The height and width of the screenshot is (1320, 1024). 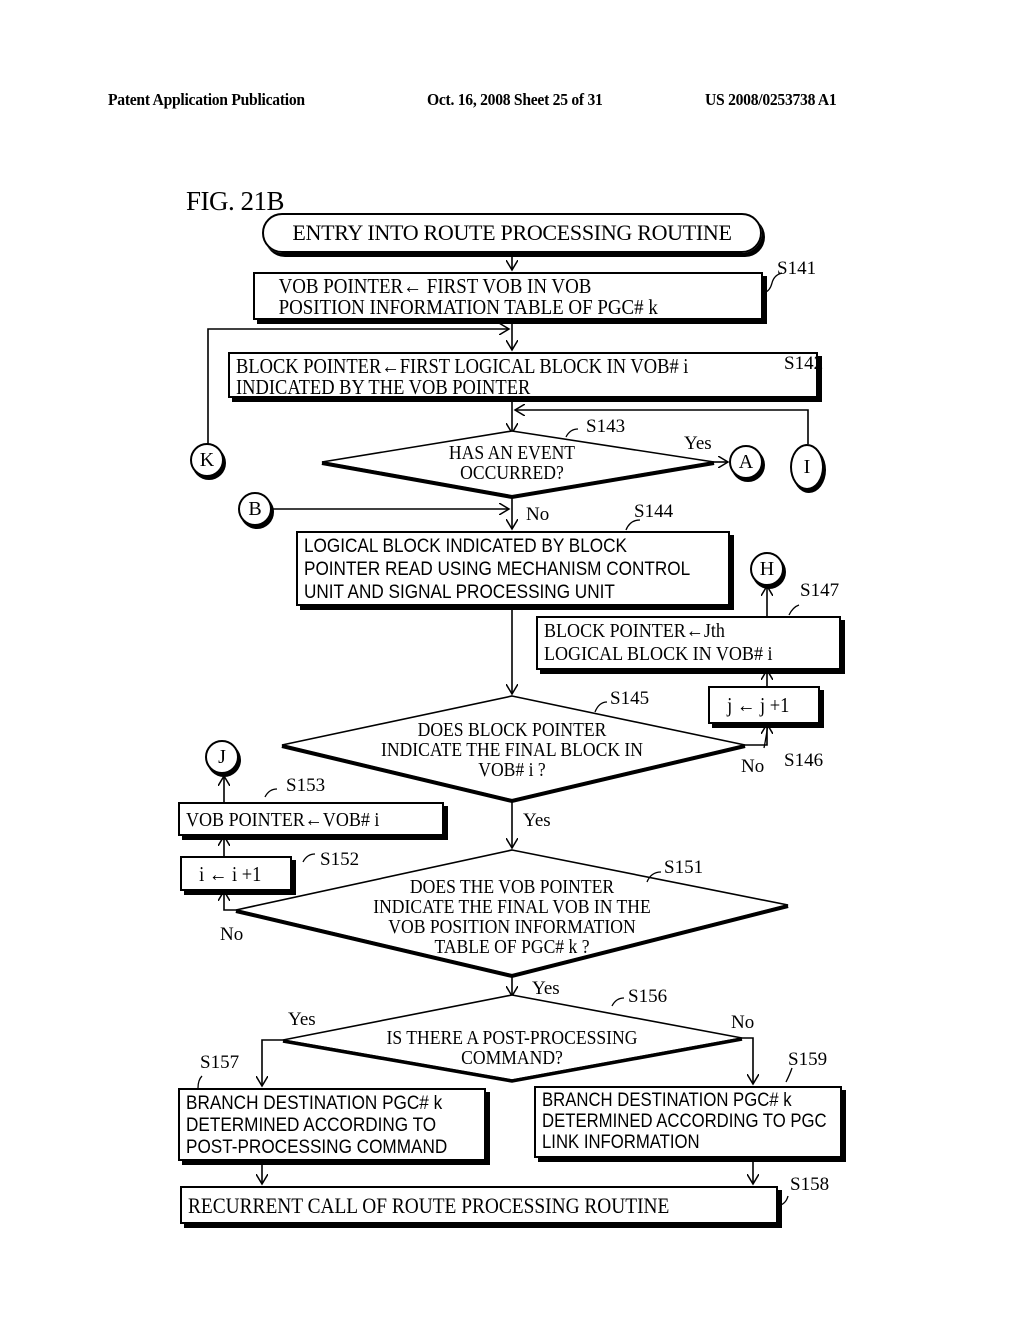 I want to click on connector-b-label: B, so click(x=255, y=508).